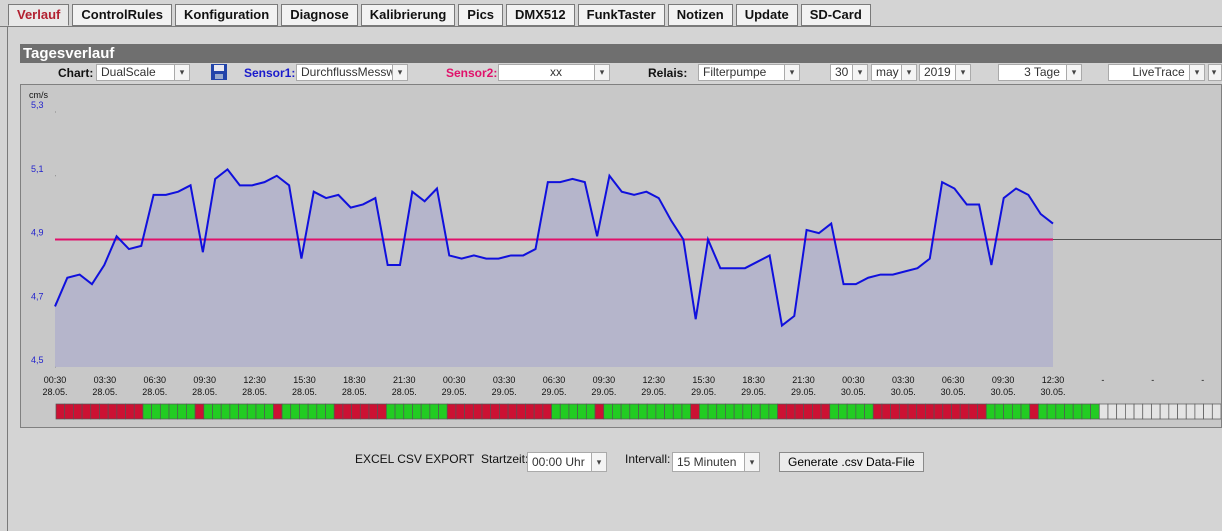 This screenshot has width=1222, height=531. Describe the element at coordinates (1215, 72) in the screenshot. I see `extra-select: ▾` at that location.